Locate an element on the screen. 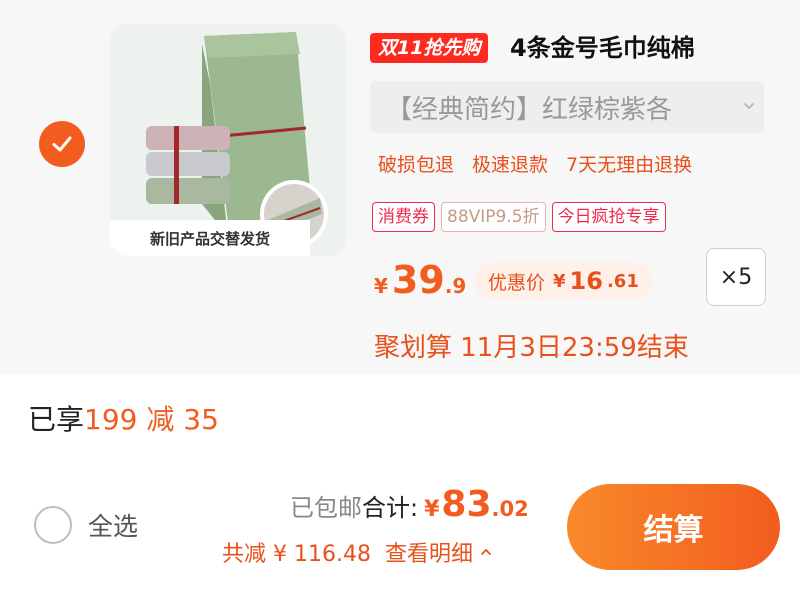 The width and height of the screenshot is (800, 596). price-currency: ¥ is located at coordinates (381, 286).